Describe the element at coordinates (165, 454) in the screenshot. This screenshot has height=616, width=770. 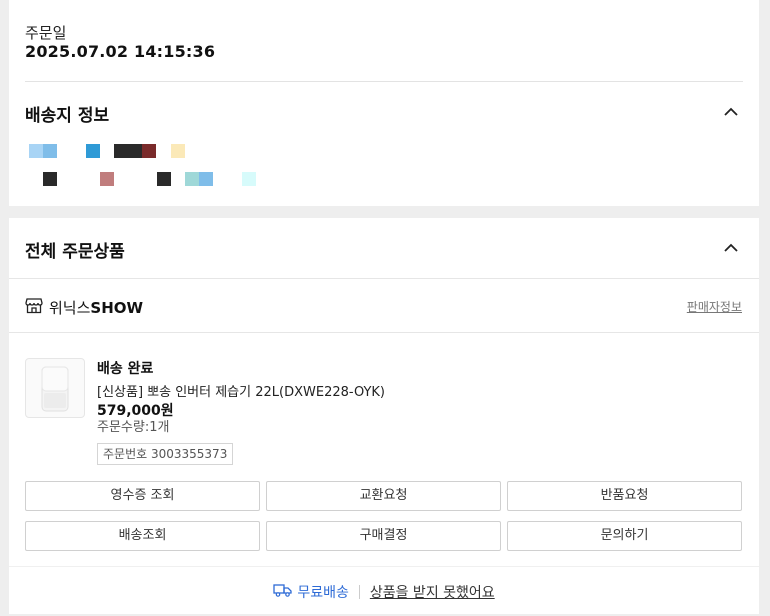
I see `order-number: 주문번호 3003355373` at that location.